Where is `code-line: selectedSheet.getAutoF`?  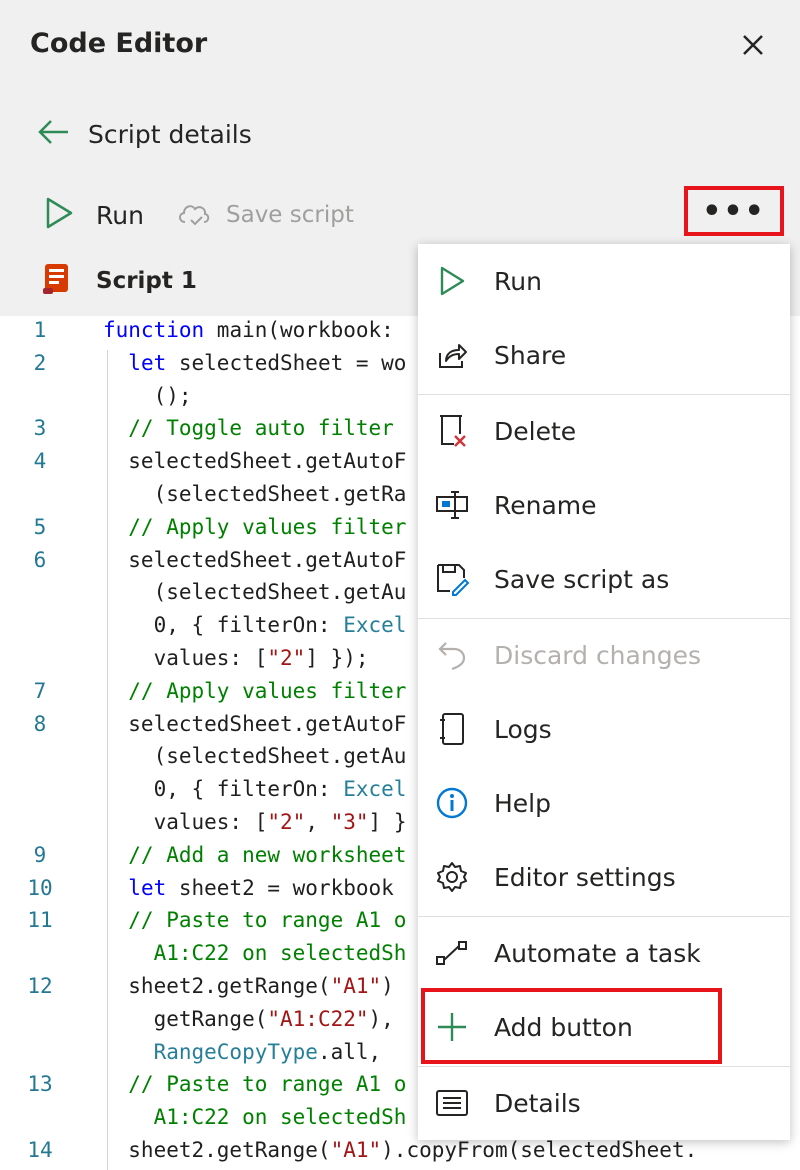 code-line: selectedSheet.getAutoF is located at coordinates (254, 724).